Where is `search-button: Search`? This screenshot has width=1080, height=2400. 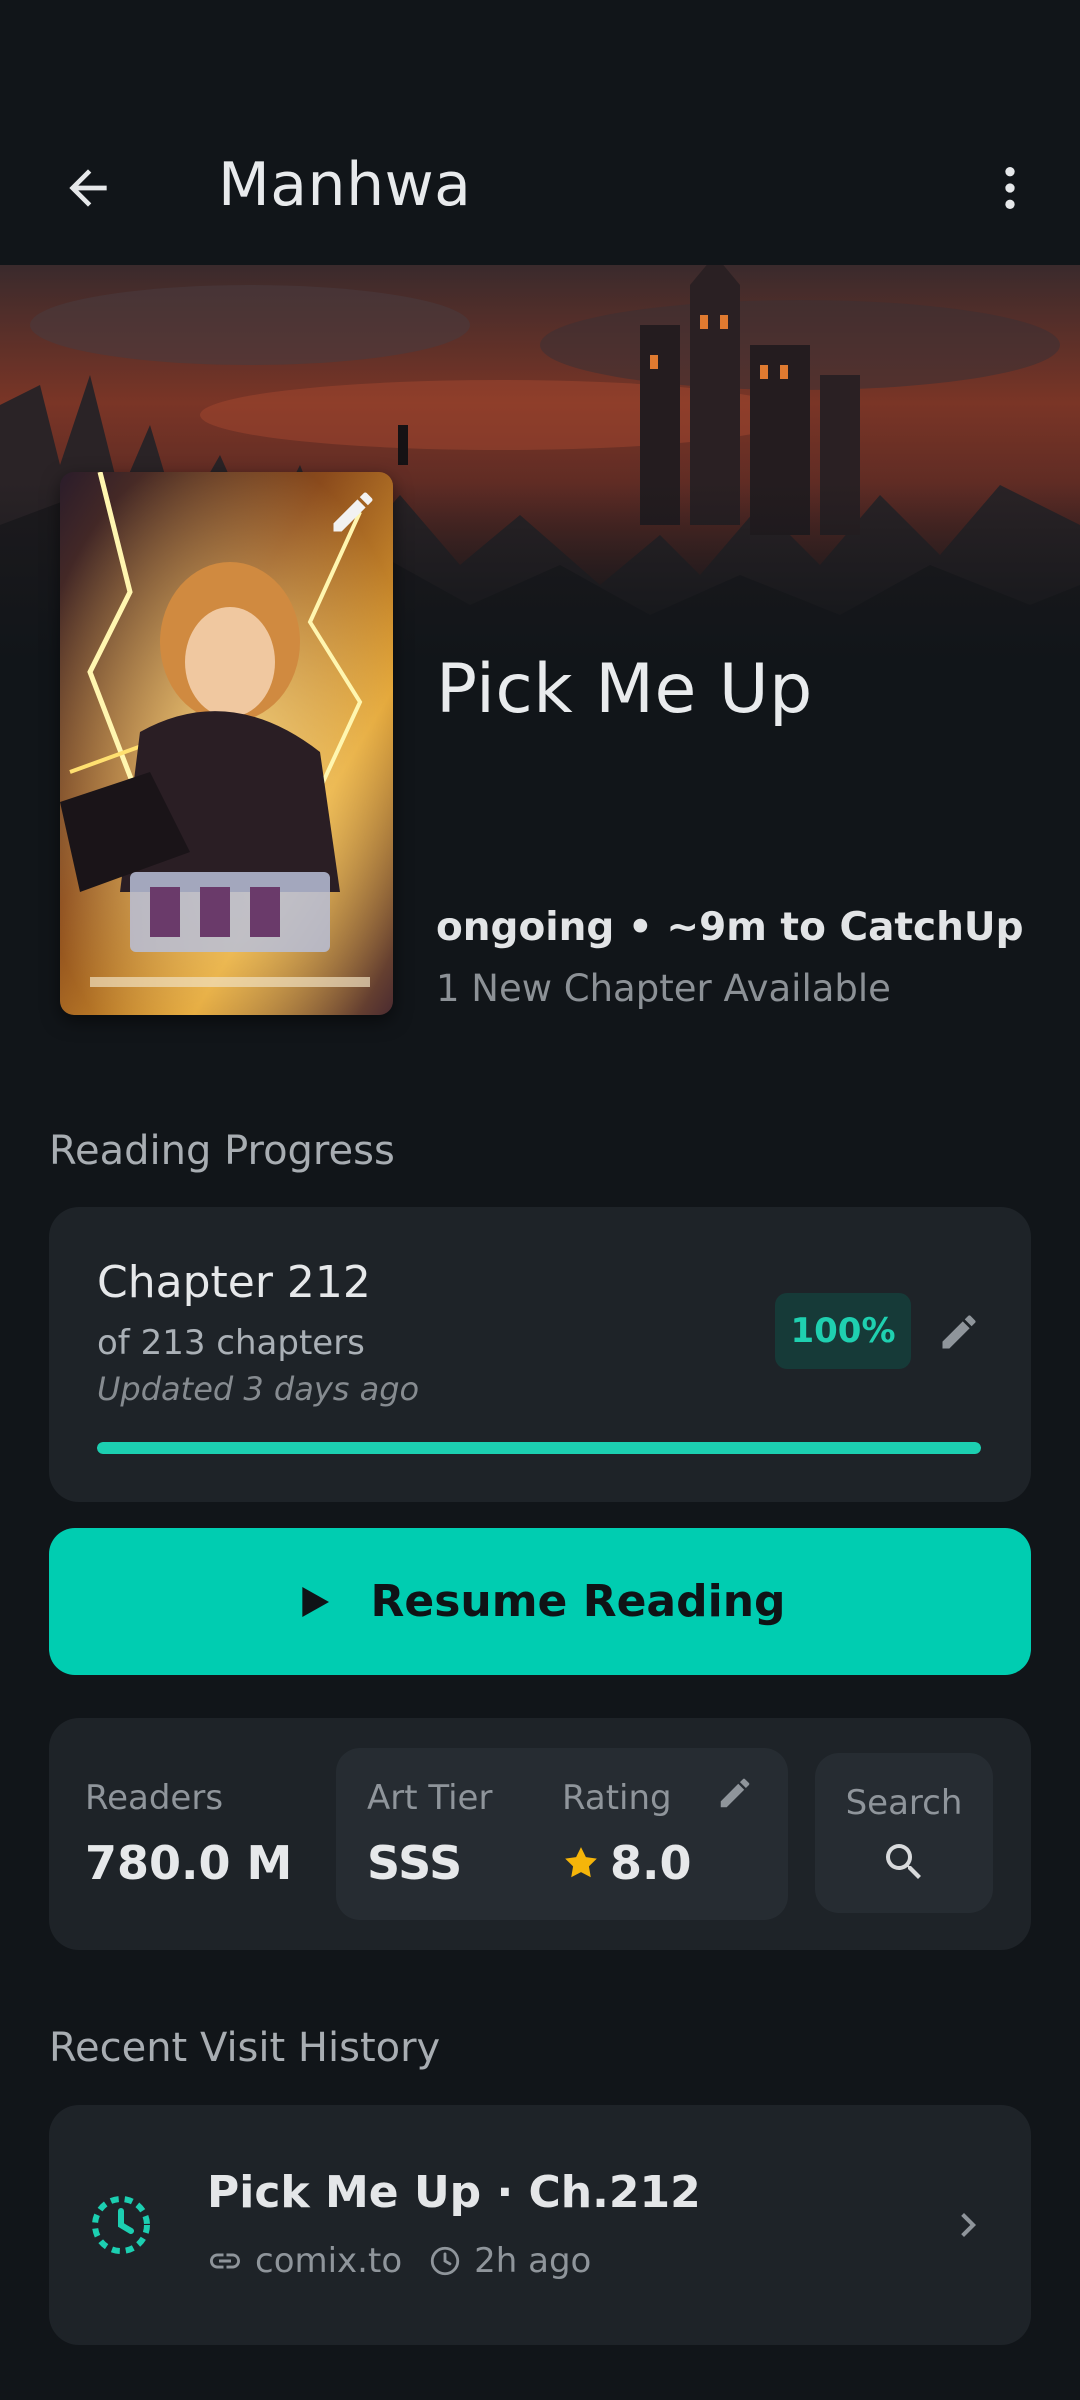 search-button: Search is located at coordinates (904, 1833).